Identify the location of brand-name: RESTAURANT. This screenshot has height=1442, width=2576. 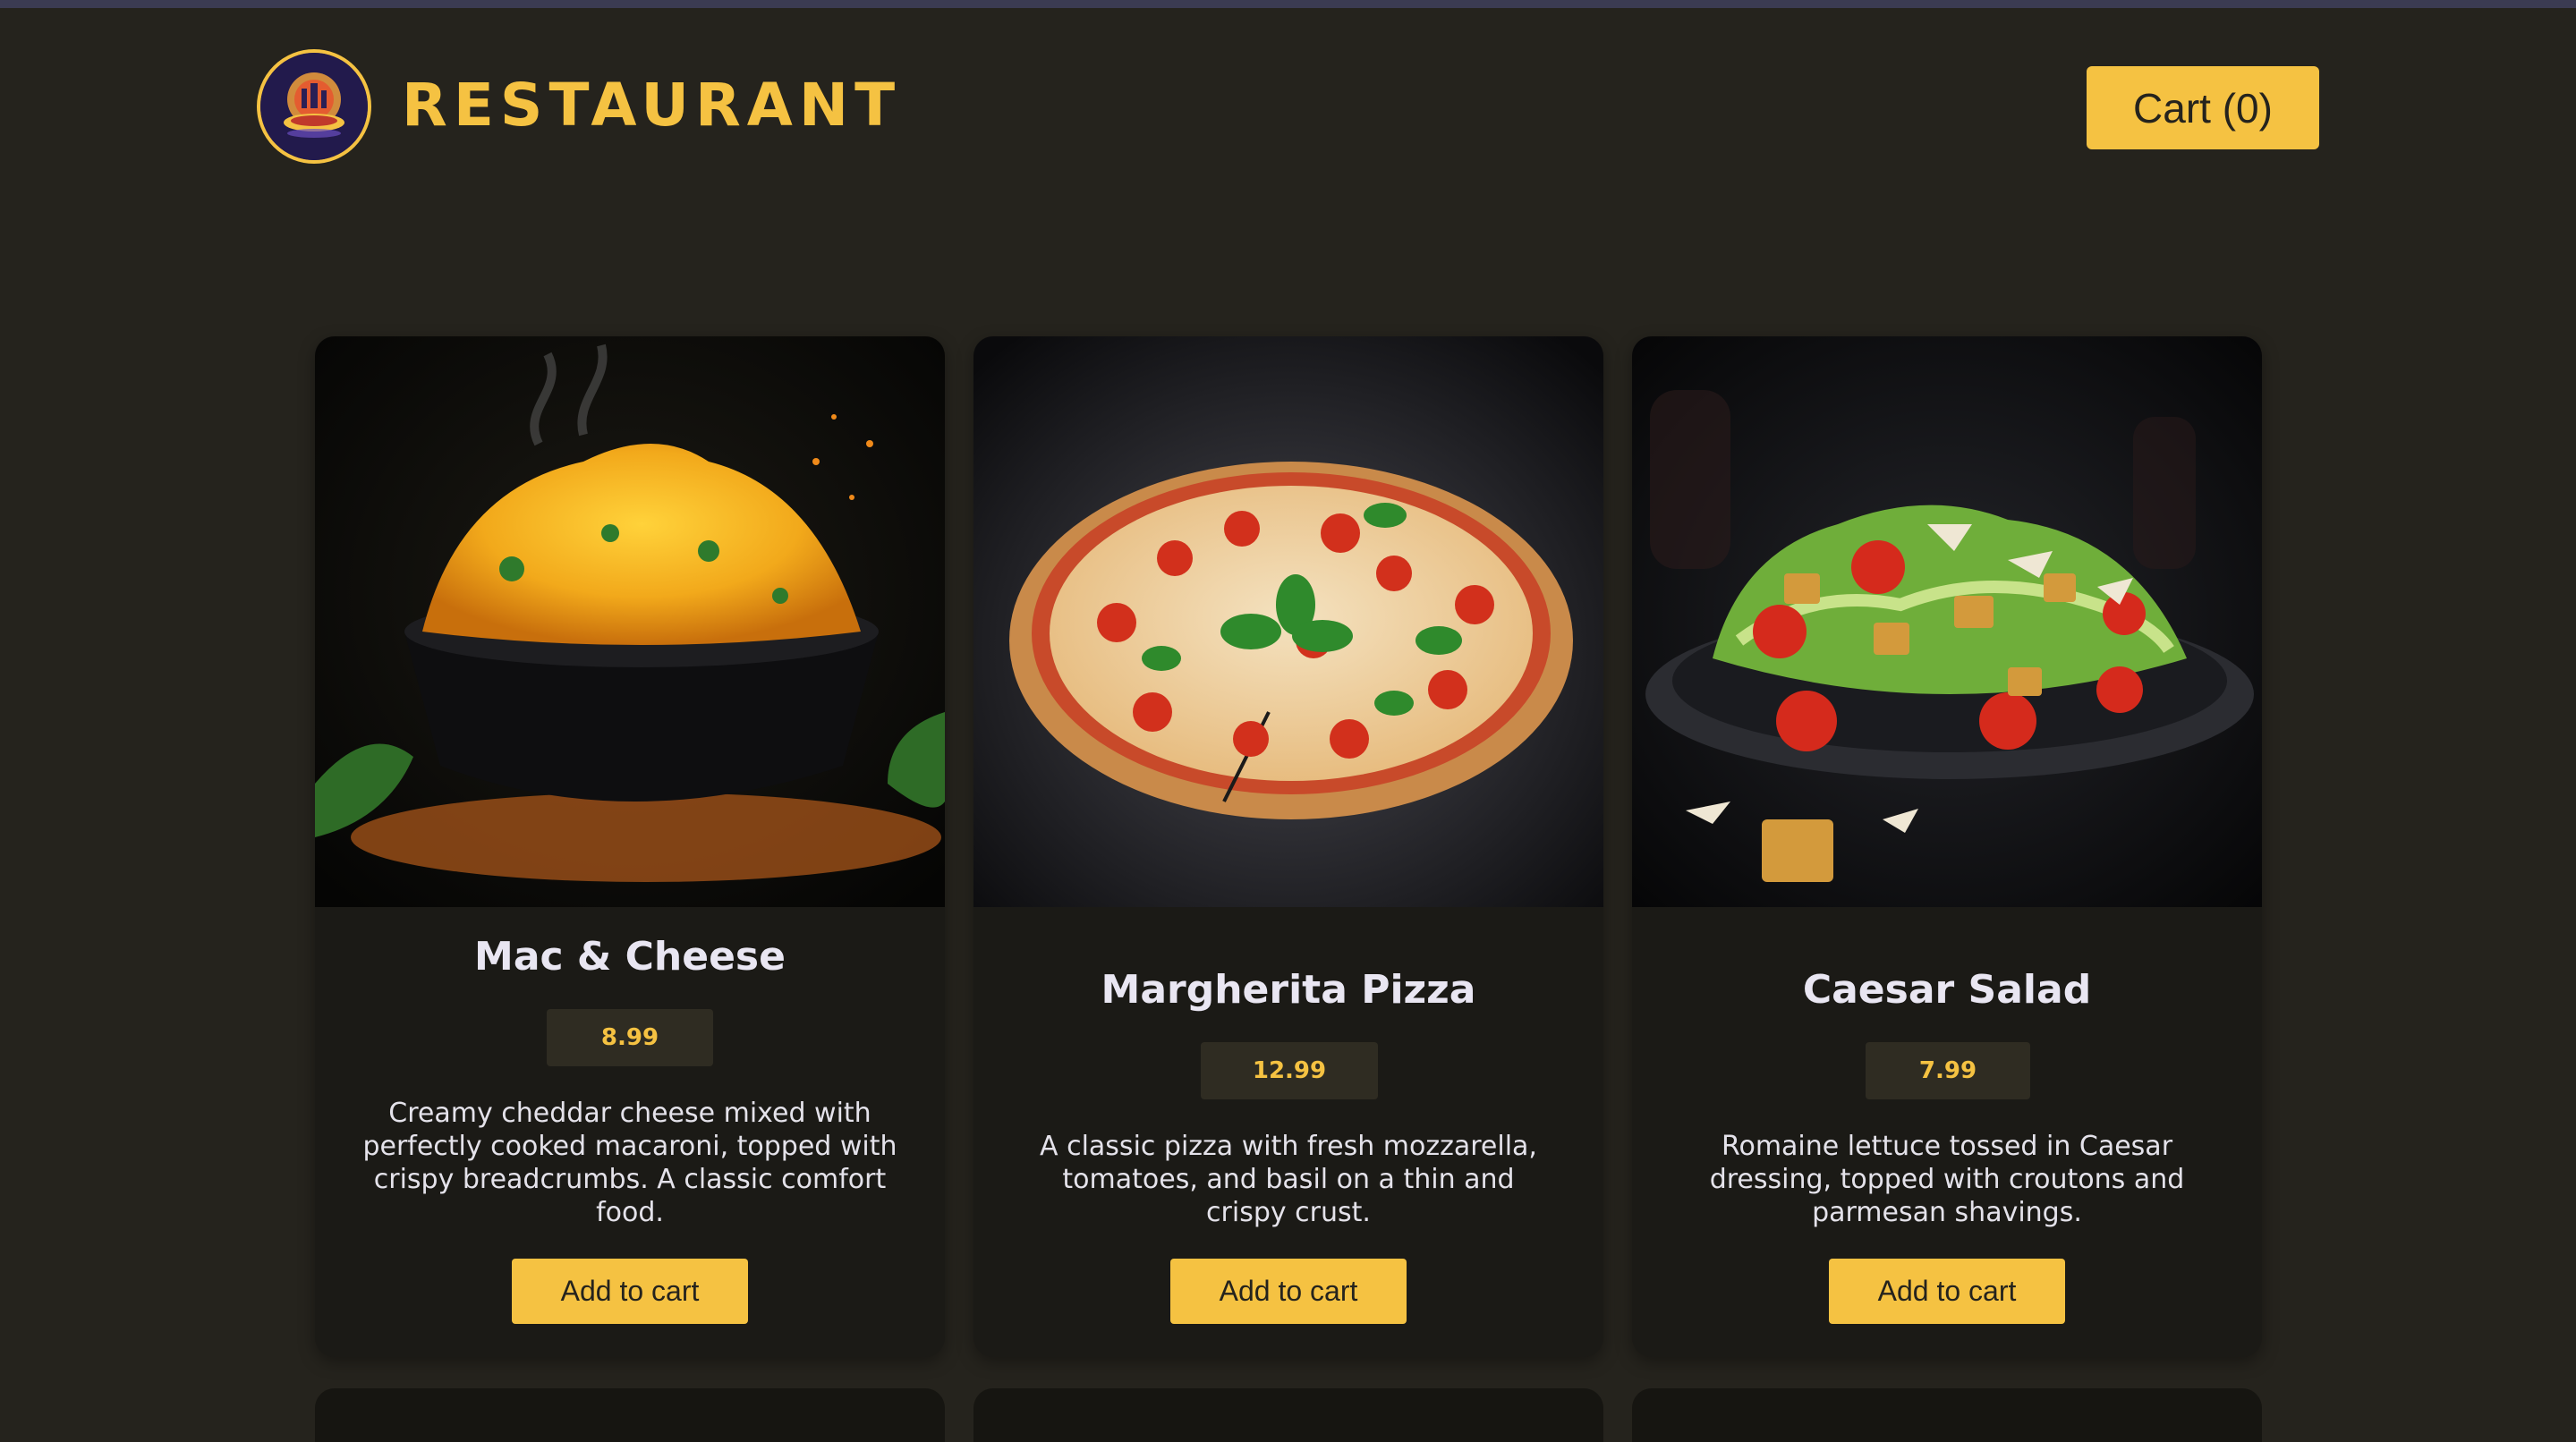
(651, 105).